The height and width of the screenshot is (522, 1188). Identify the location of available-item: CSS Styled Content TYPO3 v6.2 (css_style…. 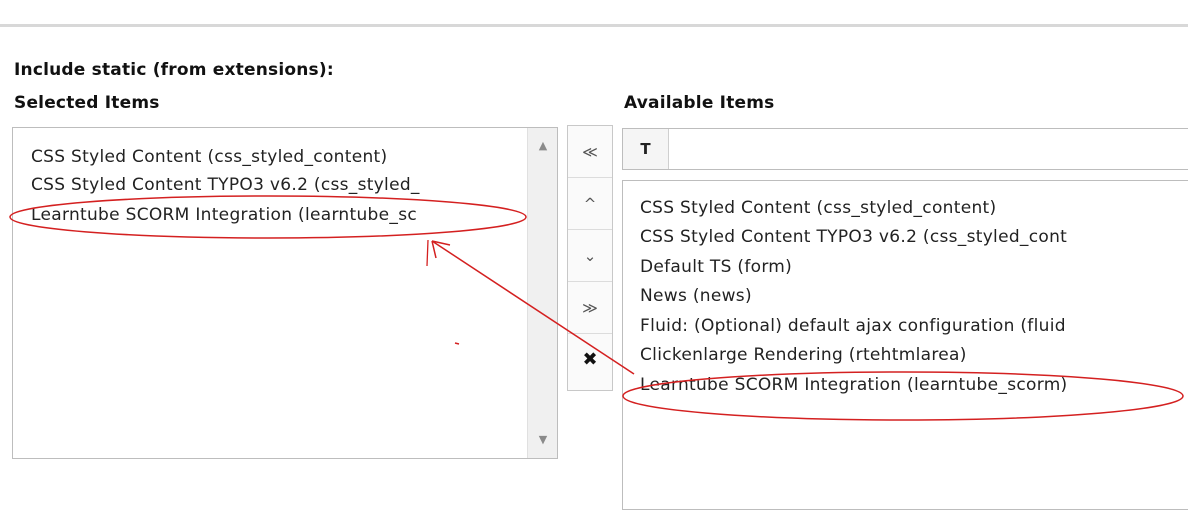
(853, 237).